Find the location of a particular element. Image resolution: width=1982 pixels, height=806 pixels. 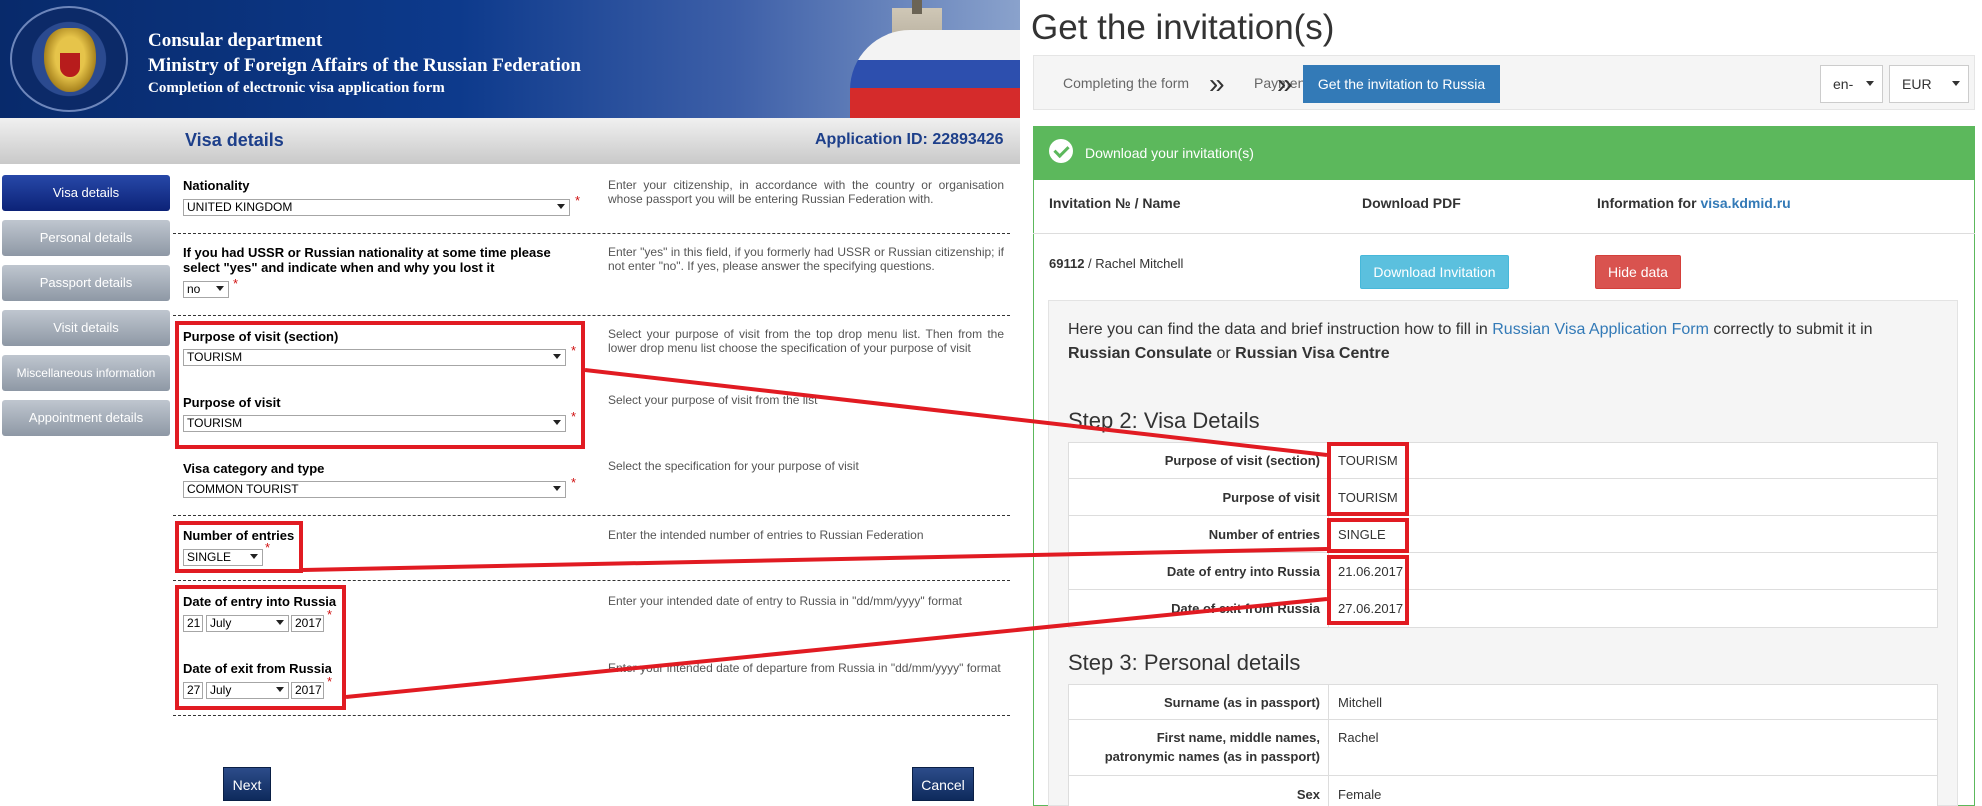

row-key: patronymic names (as in passport) is located at coordinates (1212, 756).